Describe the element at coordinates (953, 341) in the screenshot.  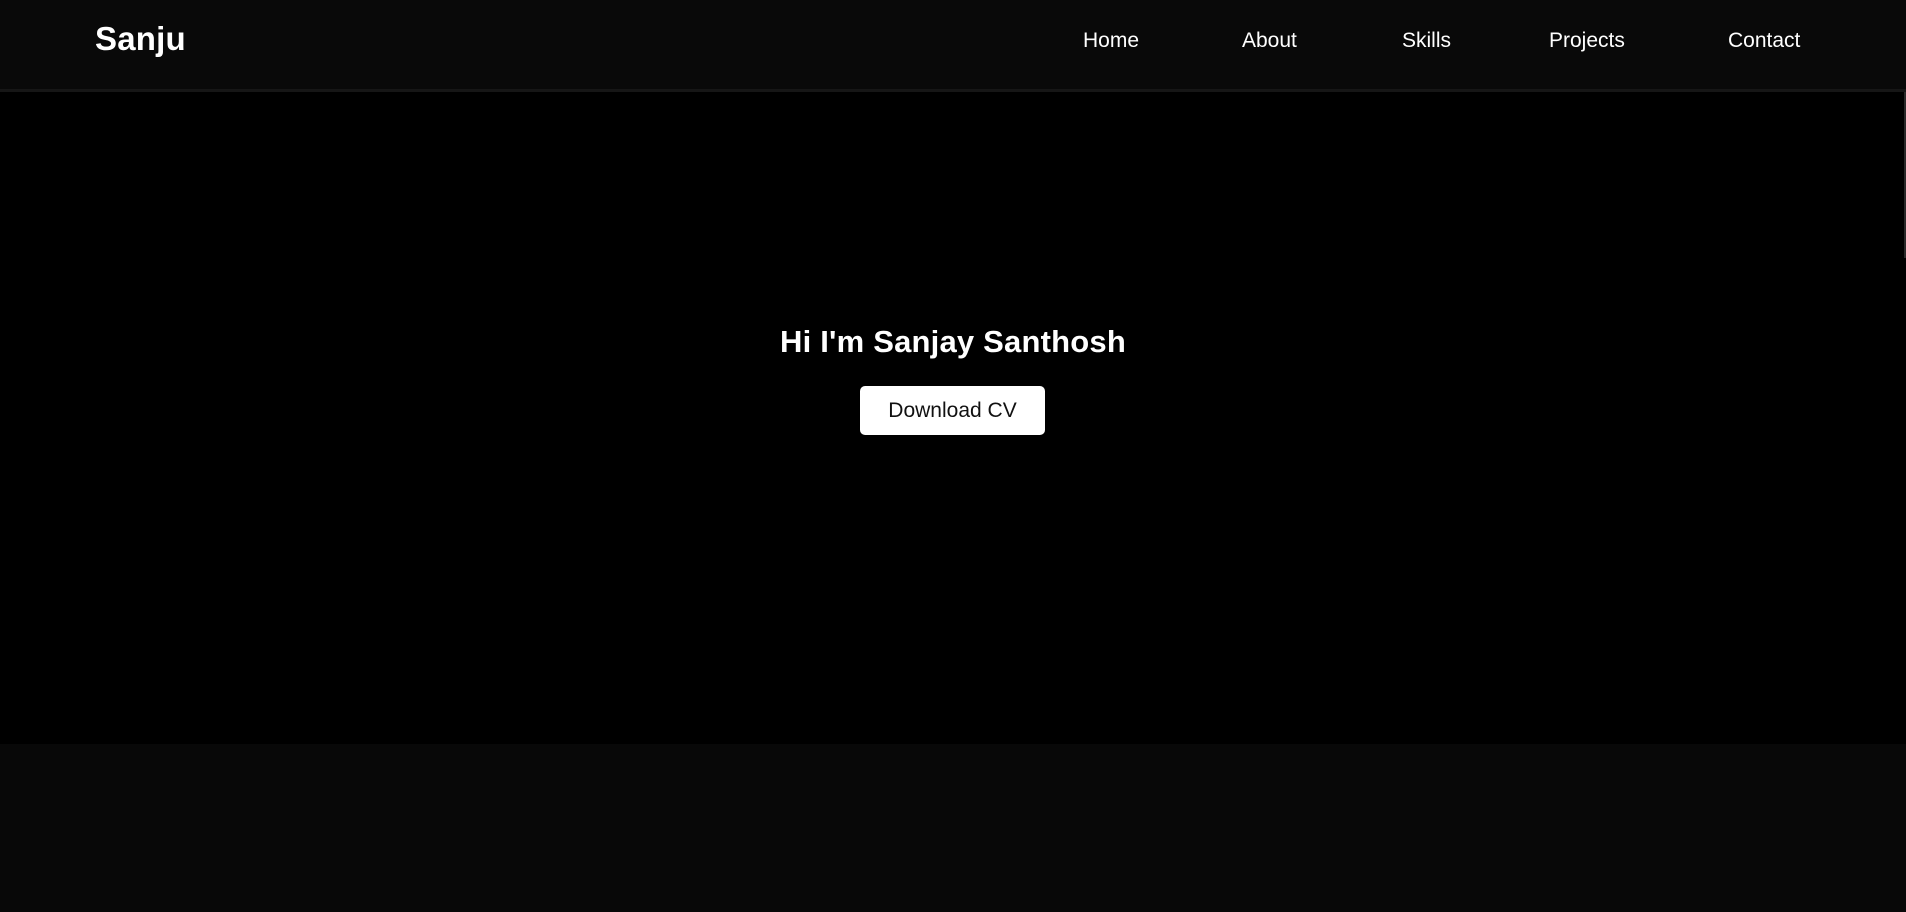
I see `hero-title: Hi I'm Sanjay Santhosh` at that location.